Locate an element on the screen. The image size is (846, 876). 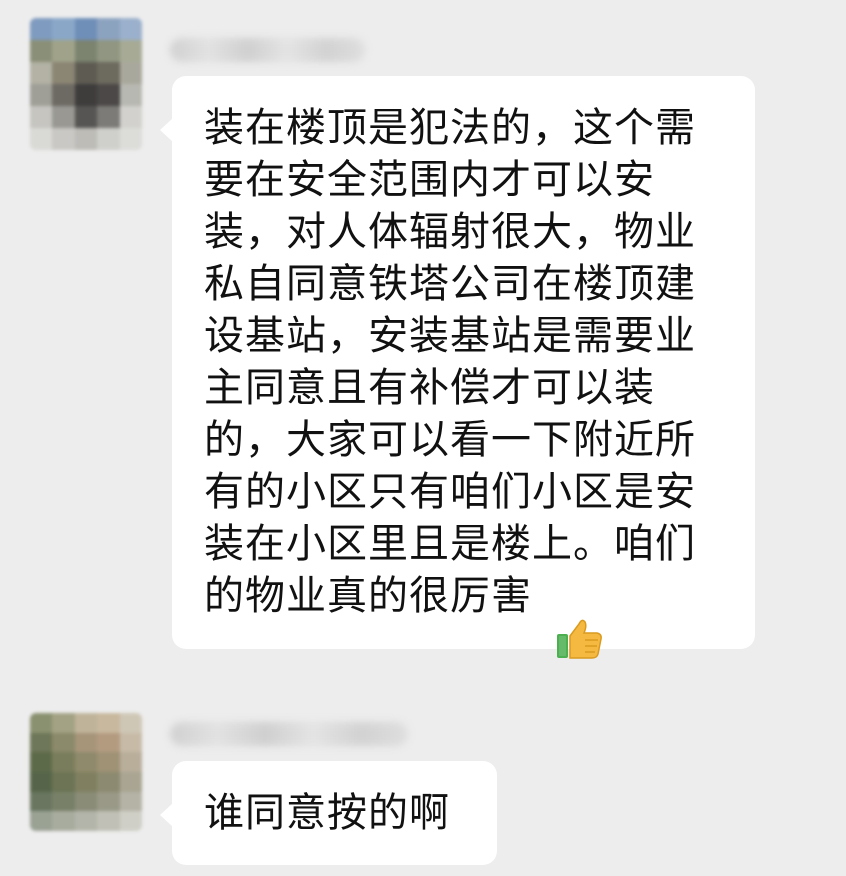
message-text: 谁同意按的啊 is located at coordinates (327, 813).